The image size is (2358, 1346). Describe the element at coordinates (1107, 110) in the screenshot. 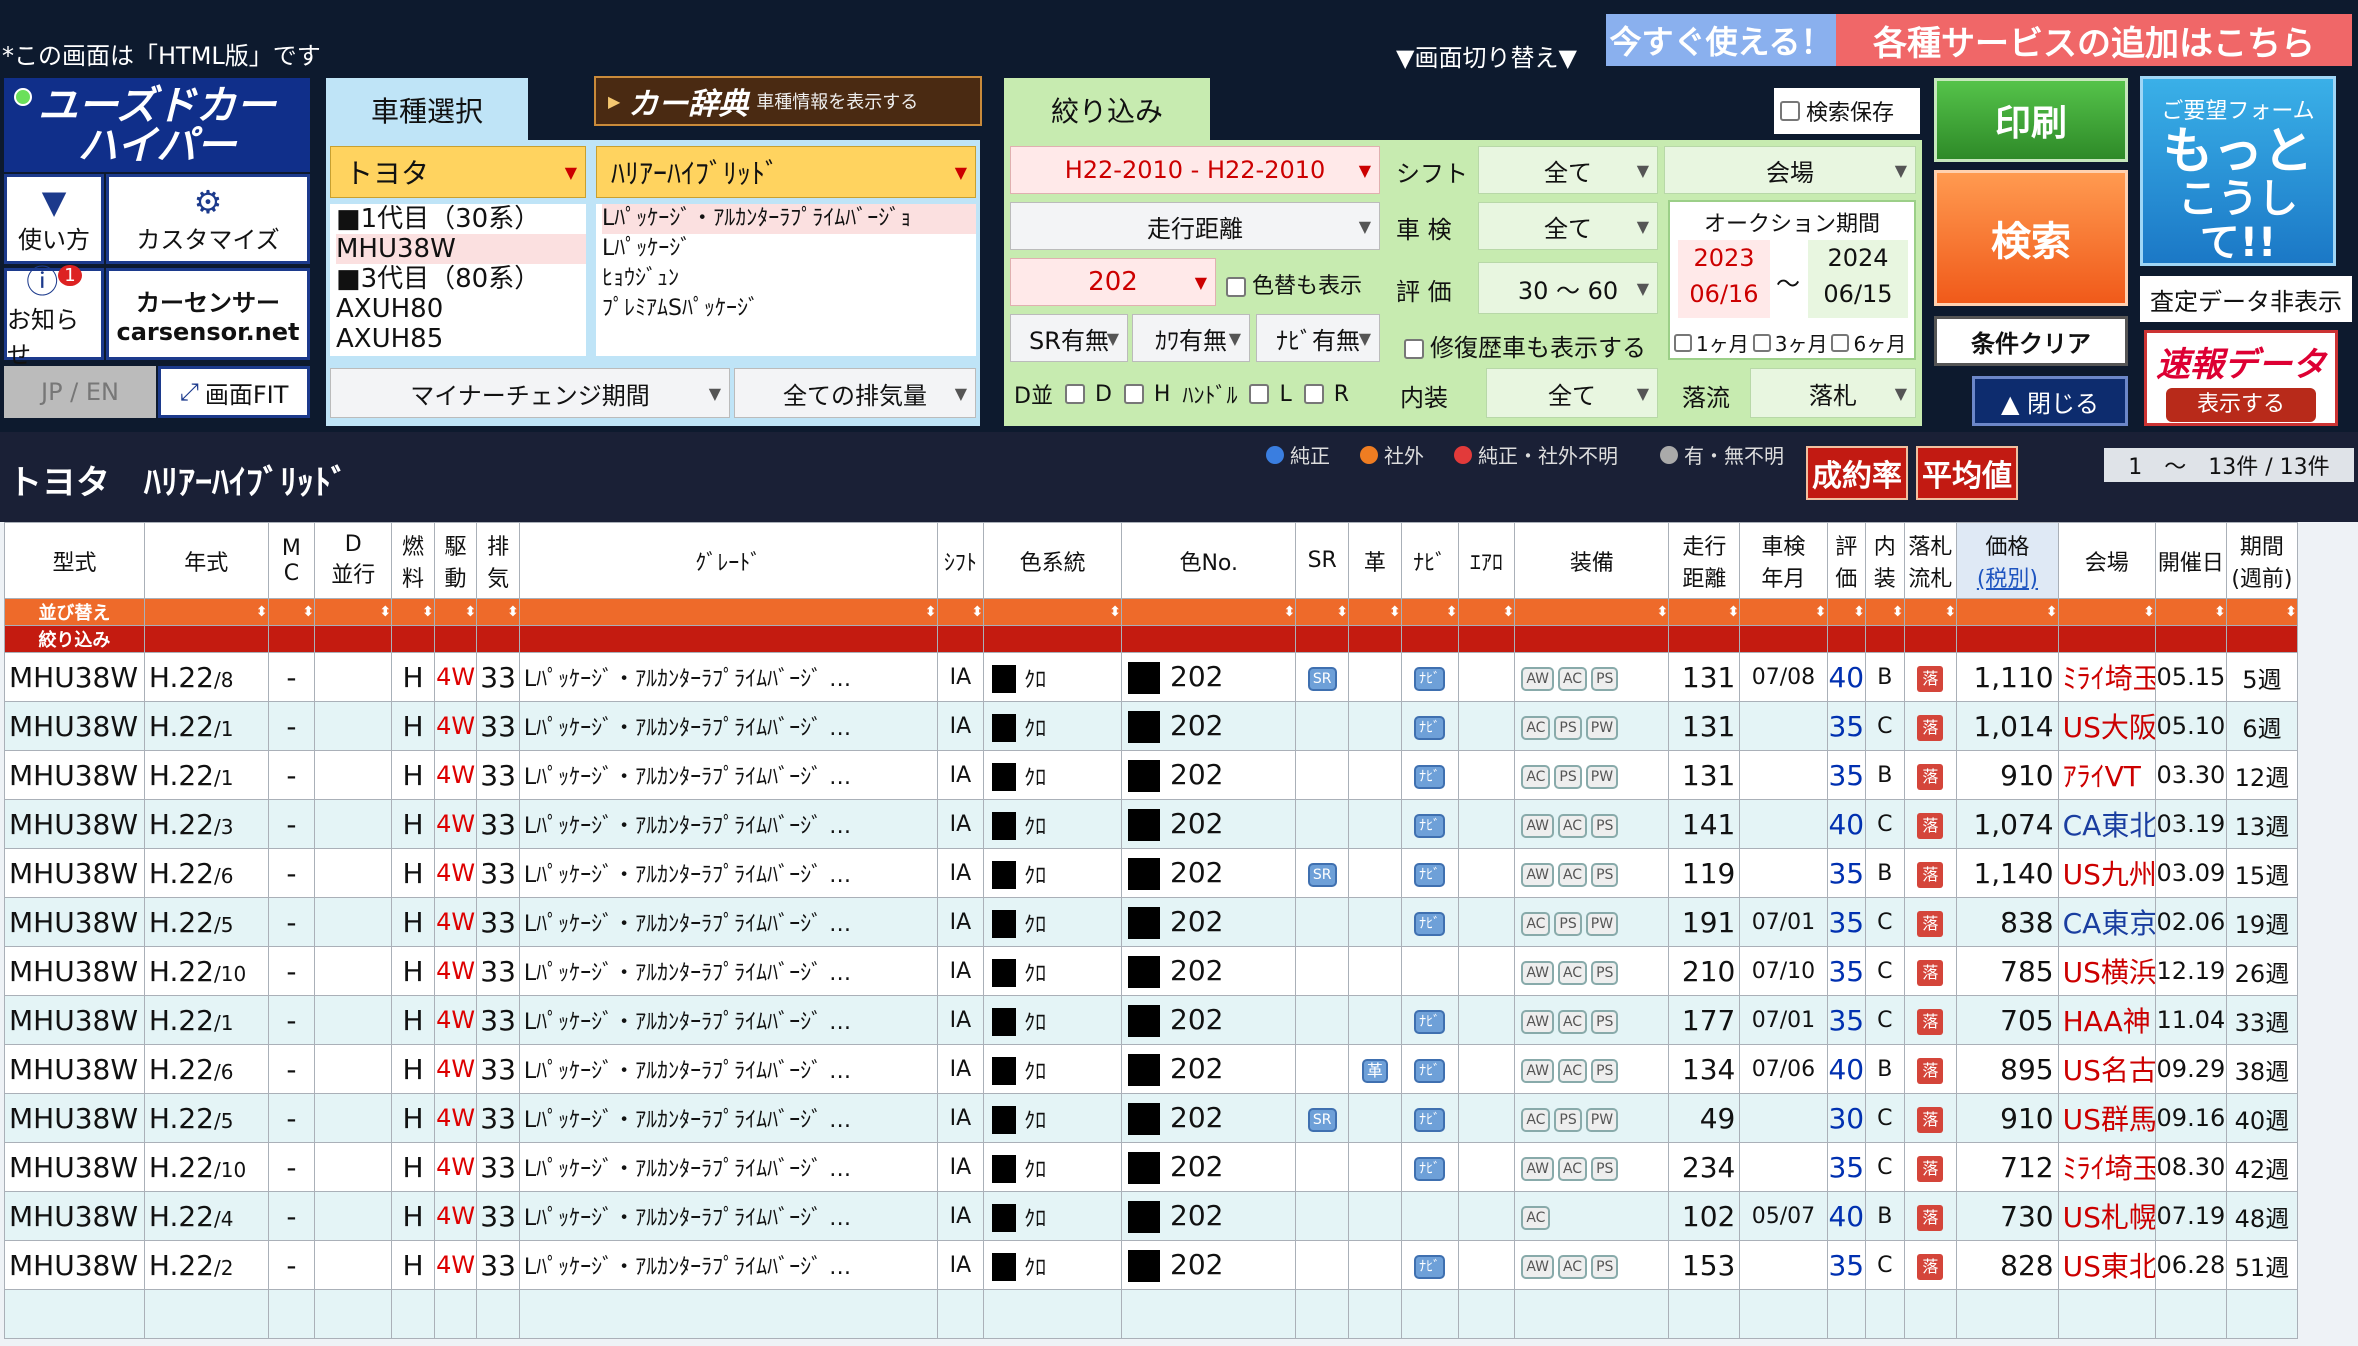

I see `tab-filter: 絞り込み` at that location.